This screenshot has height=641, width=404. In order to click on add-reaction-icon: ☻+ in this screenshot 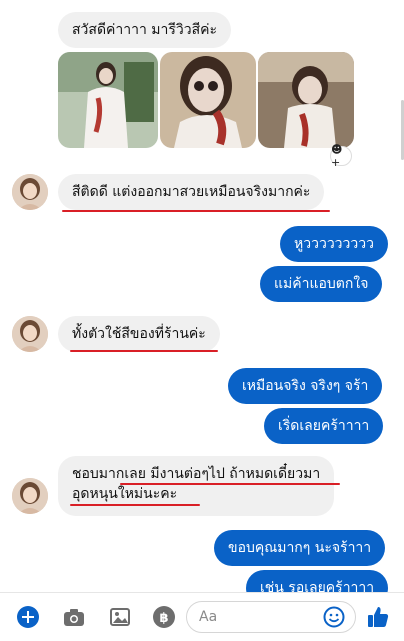, I will do `click(341, 156)`.